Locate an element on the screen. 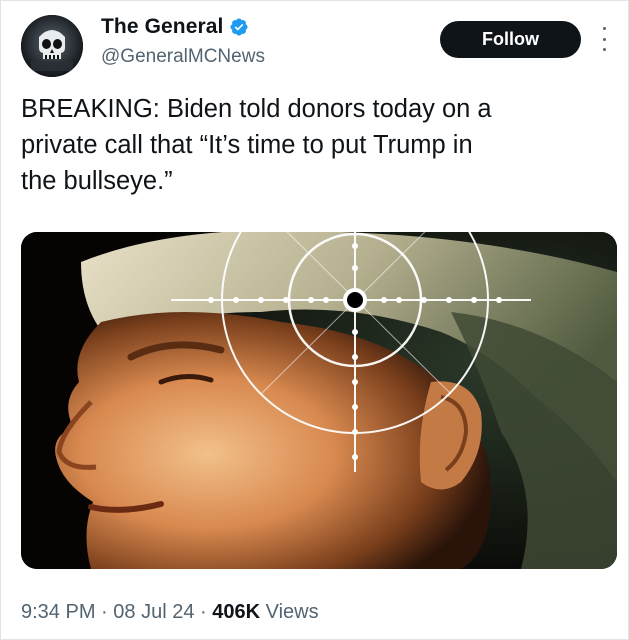 Image resolution: width=629 pixels, height=640 pixels. views-label: Views is located at coordinates (292, 612).